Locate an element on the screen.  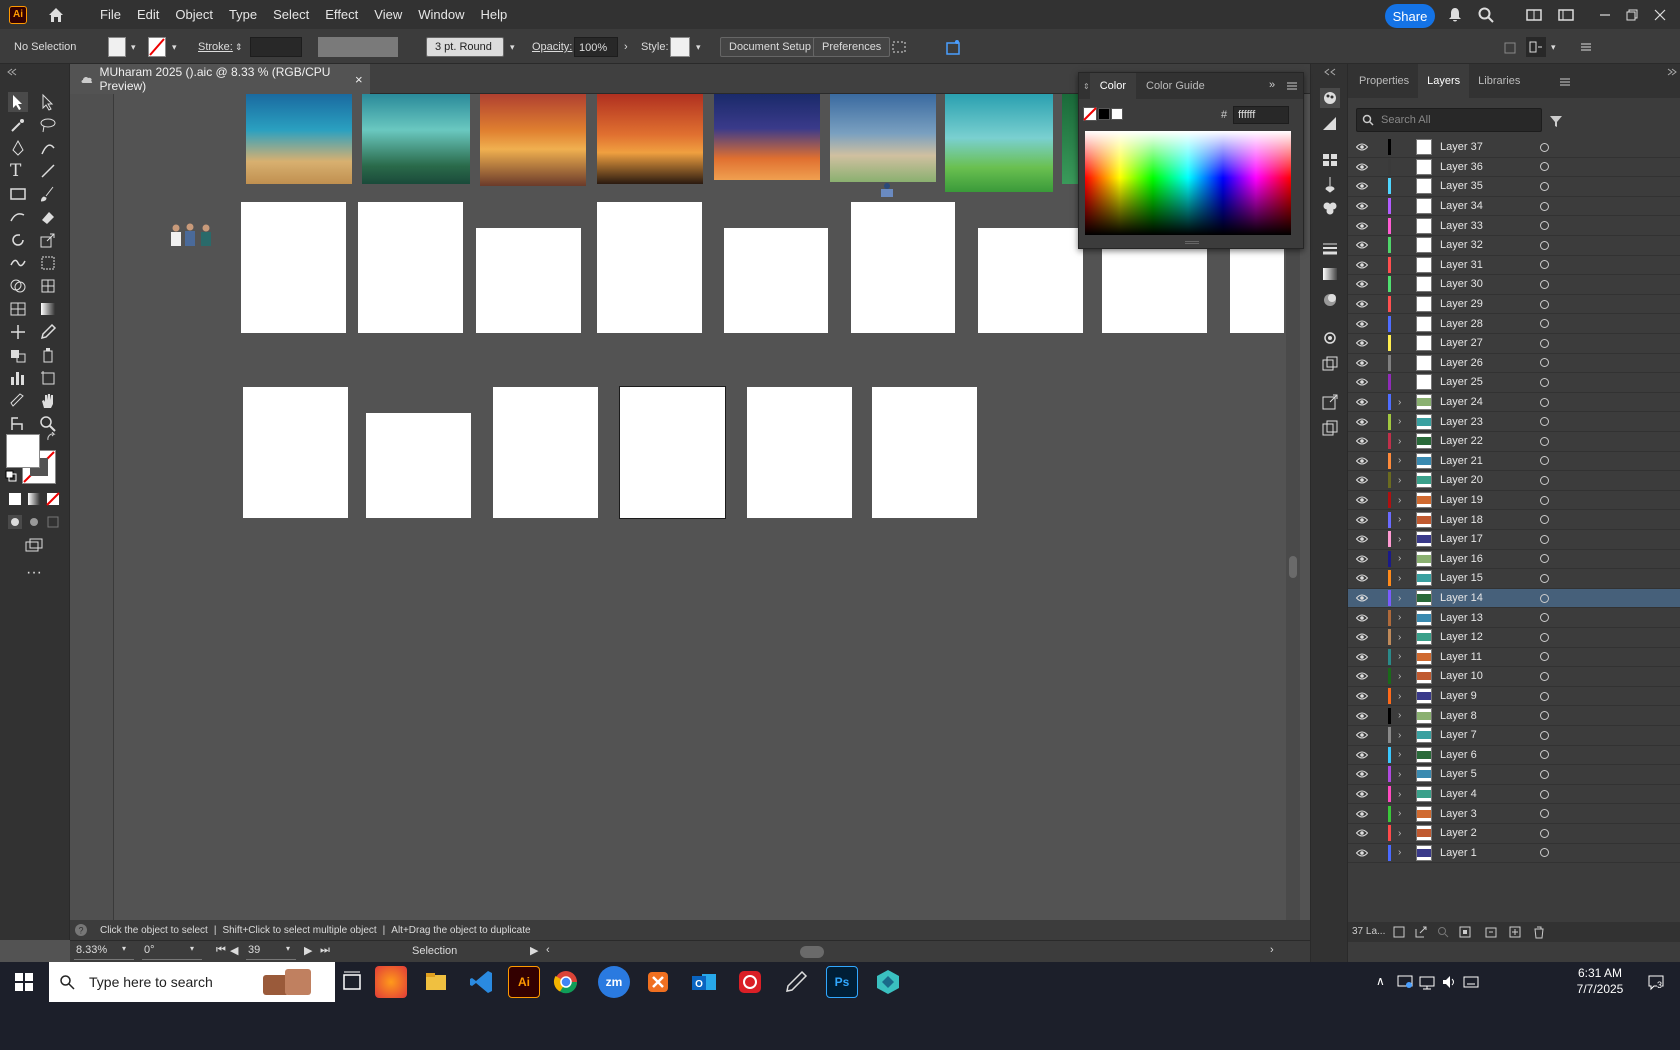
network-icon is located at coordinates (1427, 982).